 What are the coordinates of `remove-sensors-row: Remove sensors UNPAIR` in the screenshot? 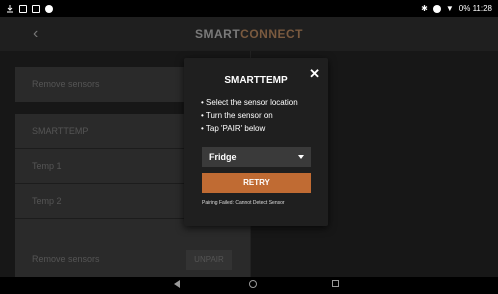 It's located at (132, 259).